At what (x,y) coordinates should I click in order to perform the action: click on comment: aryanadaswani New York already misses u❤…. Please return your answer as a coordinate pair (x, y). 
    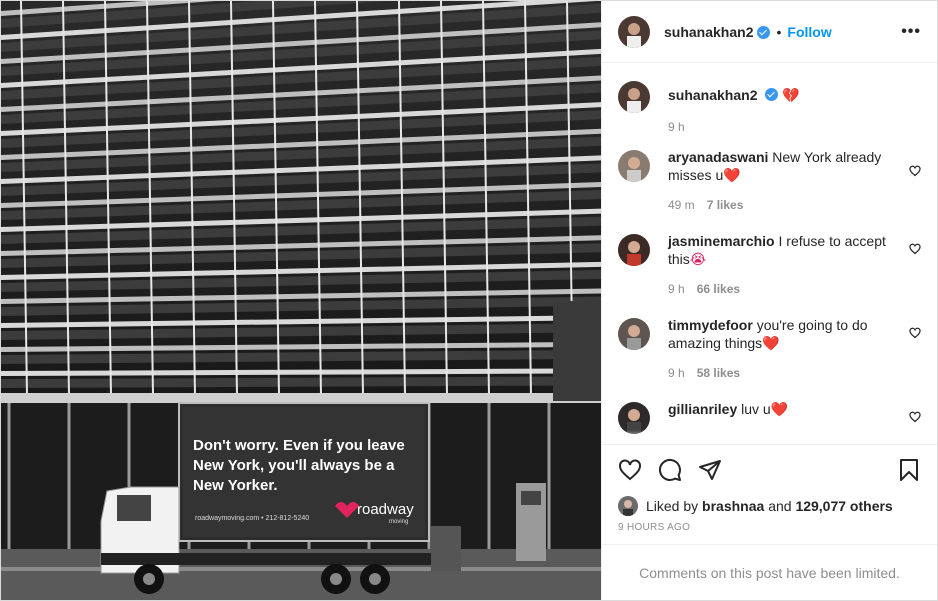
    Looking at the image, I should click on (769, 173).